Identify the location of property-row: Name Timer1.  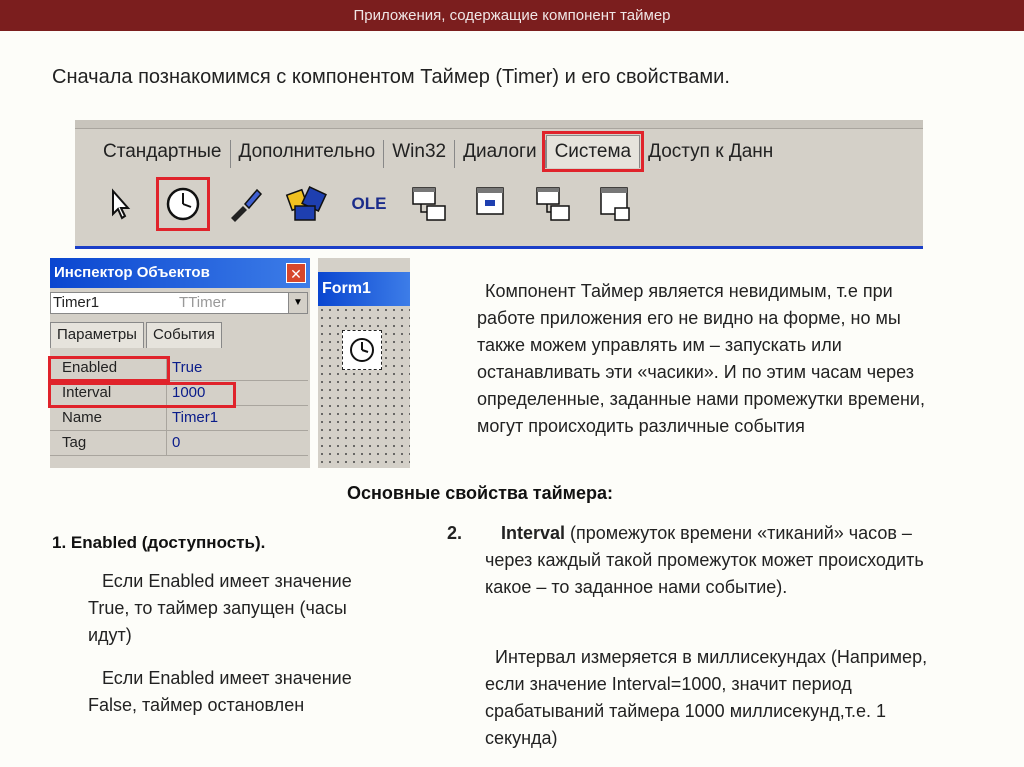
(179, 418).